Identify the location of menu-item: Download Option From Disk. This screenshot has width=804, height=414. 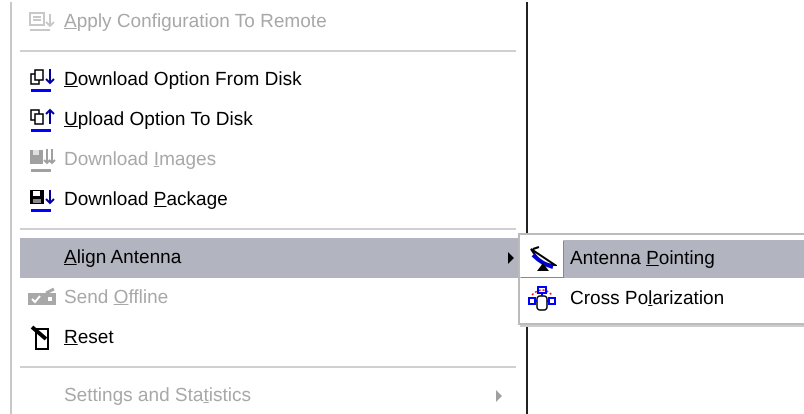
(268, 80).